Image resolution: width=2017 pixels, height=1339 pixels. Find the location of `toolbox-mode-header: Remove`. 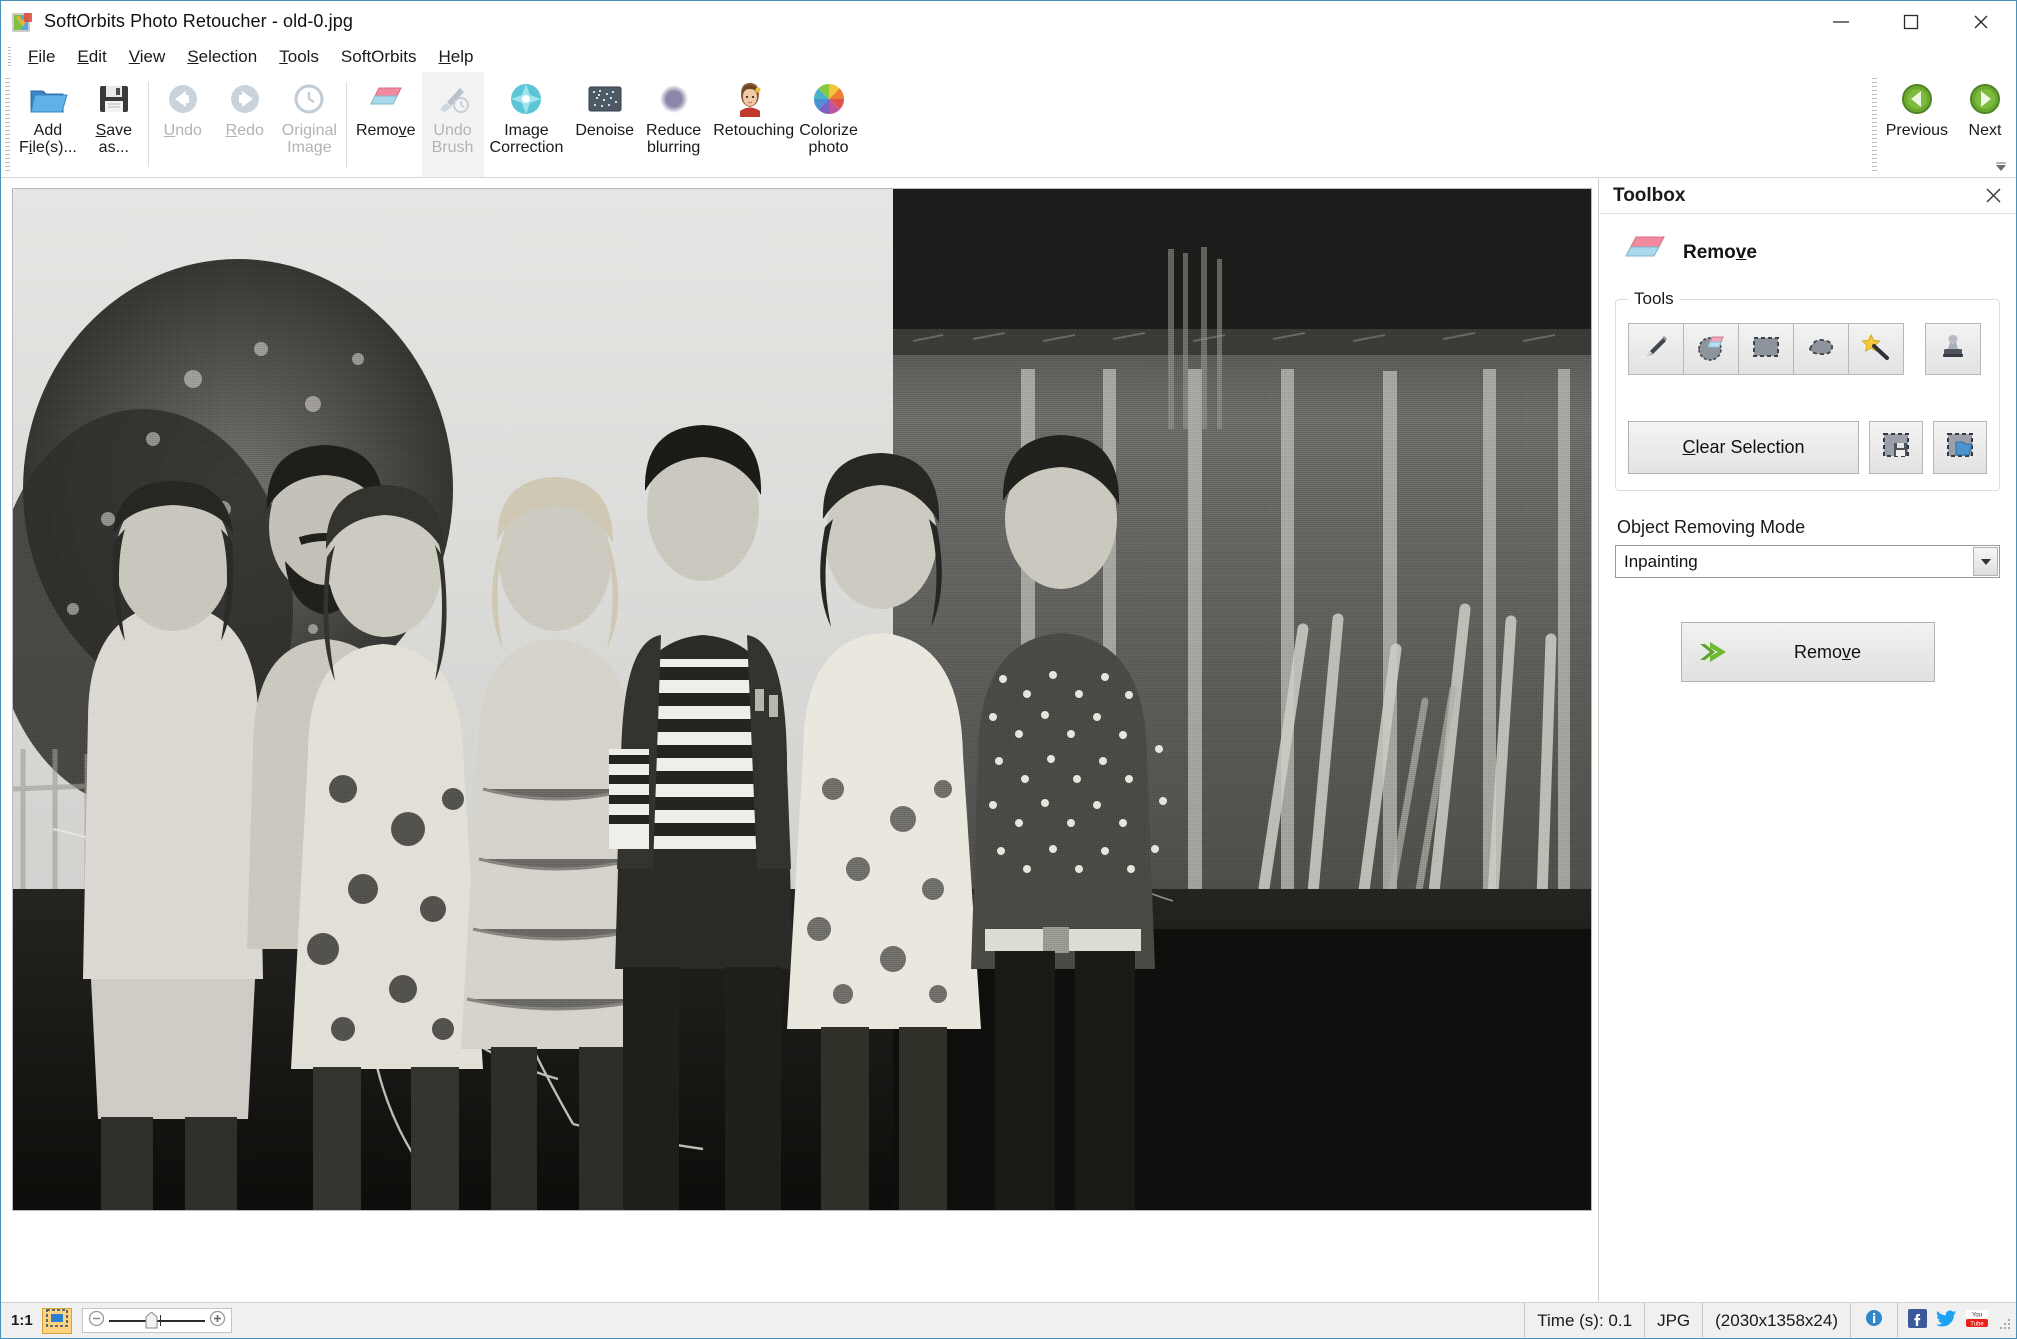

toolbox-mode-header: Remove is located at coordinates (1810, 252).